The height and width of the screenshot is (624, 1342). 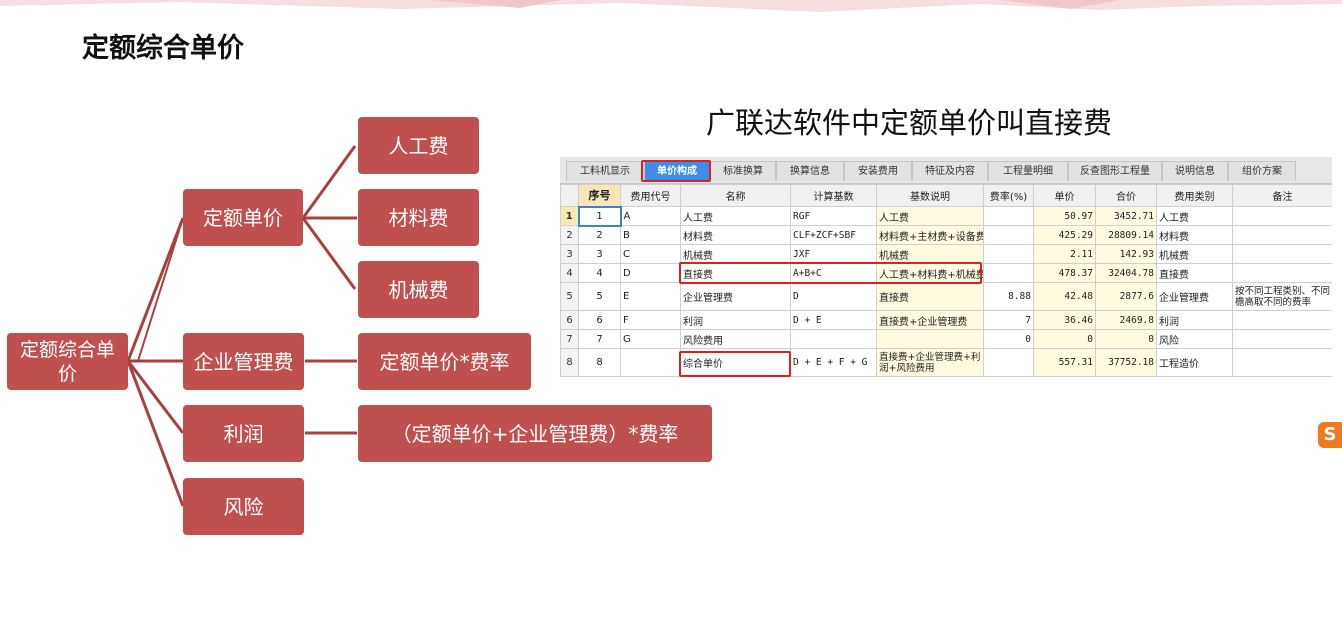 I want to click on row-number: 4, so click(x=569, y=273).